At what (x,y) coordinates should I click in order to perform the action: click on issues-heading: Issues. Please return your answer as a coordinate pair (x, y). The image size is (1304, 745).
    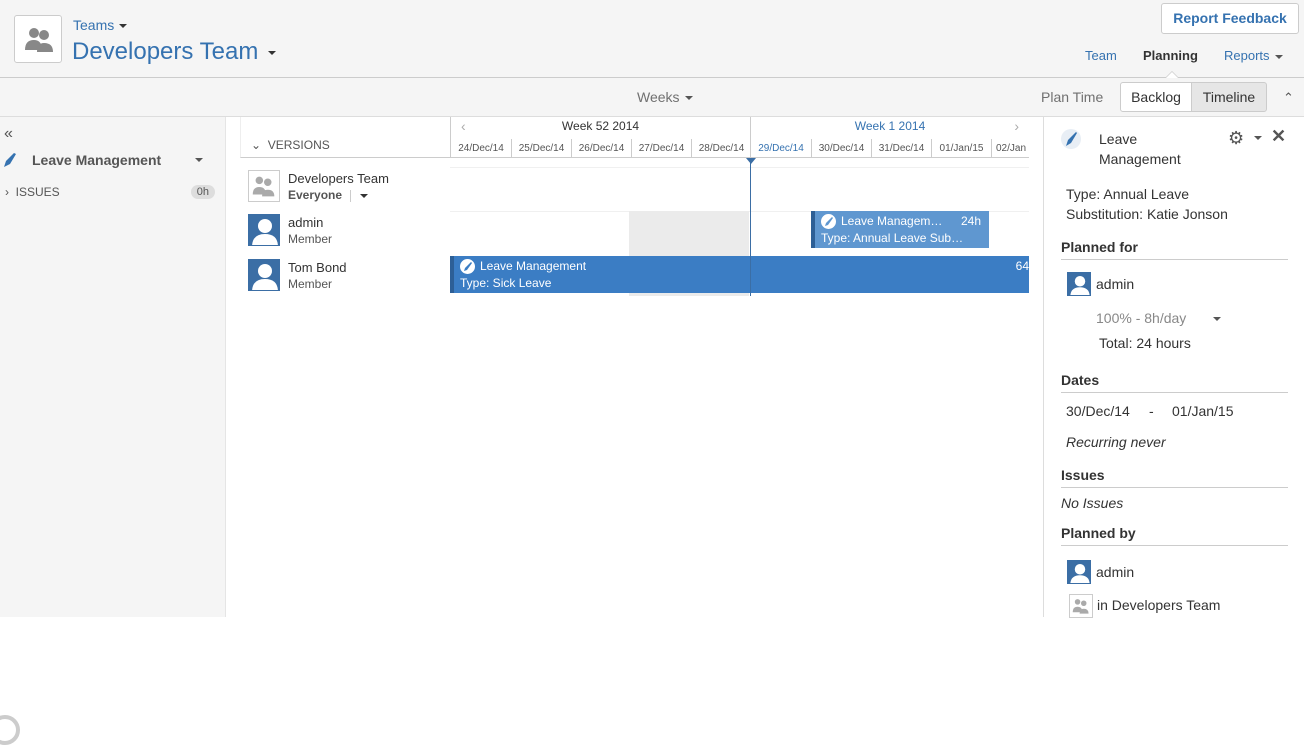
    Looking at the image, I should click on (1174, 477).